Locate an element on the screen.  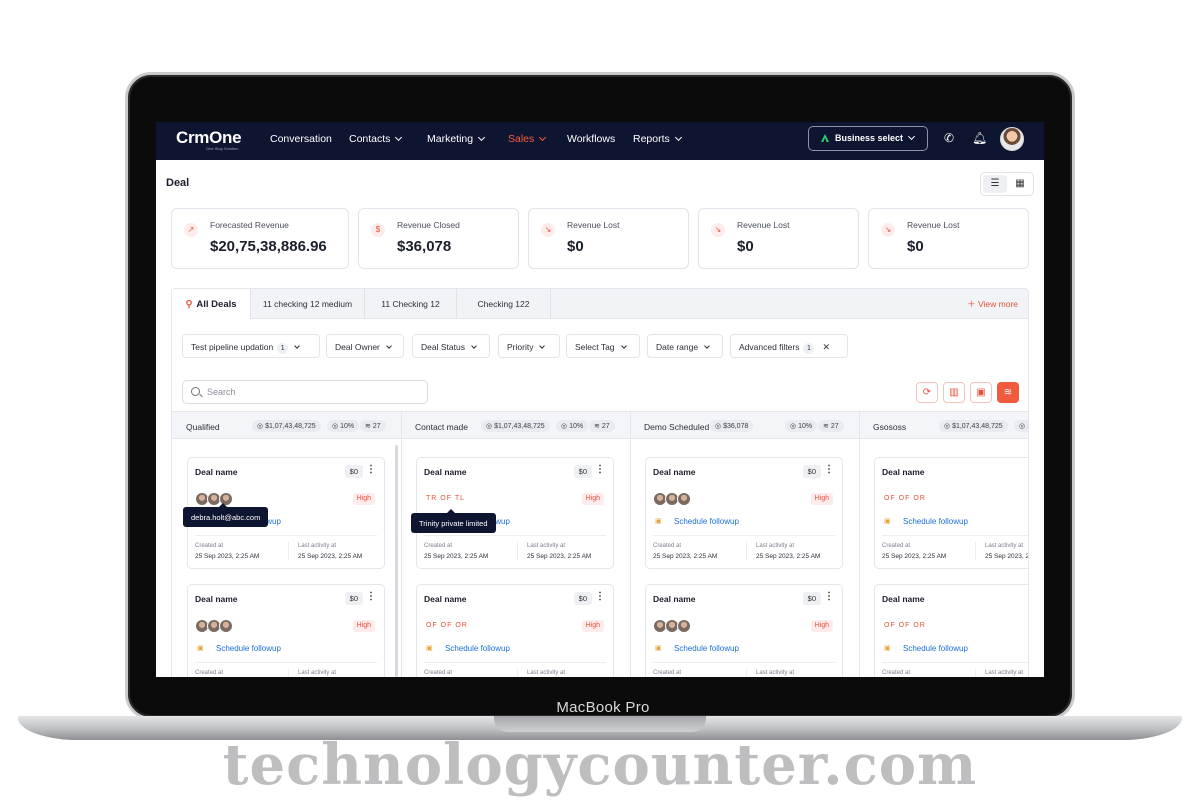
tab-1: ⚲ All Deals is located at coordinates (211, 304).